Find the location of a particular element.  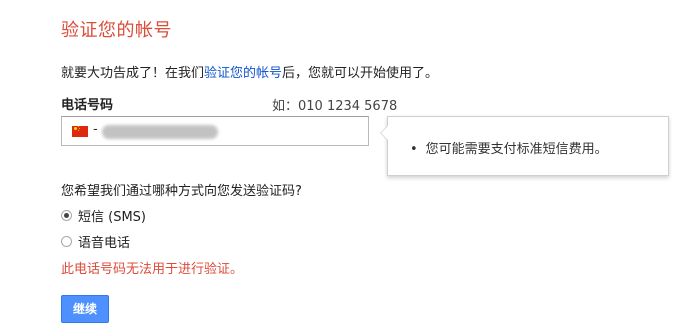

verify-account-link: 验证您的帐号 is located at coordinates (243, 73).